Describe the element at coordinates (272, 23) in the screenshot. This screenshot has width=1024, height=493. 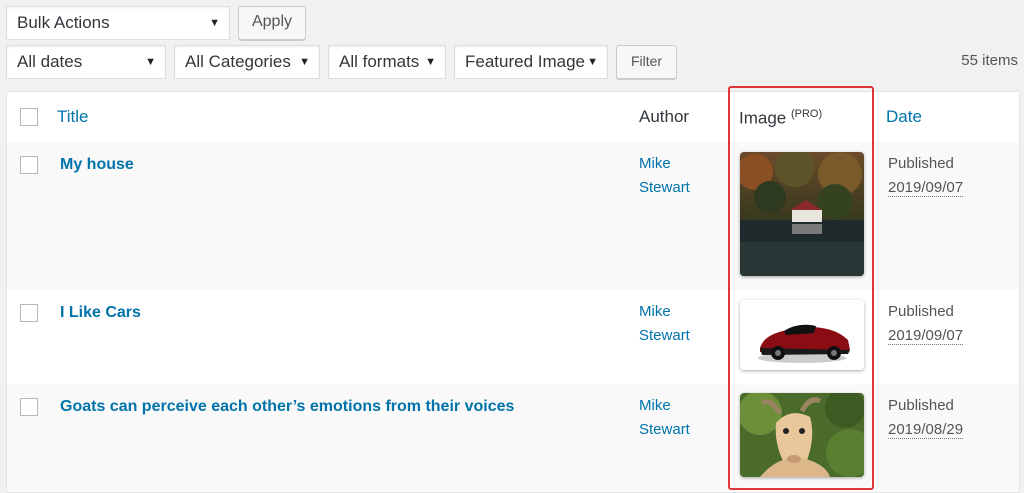
I see `apply-button: Apply` at that location.